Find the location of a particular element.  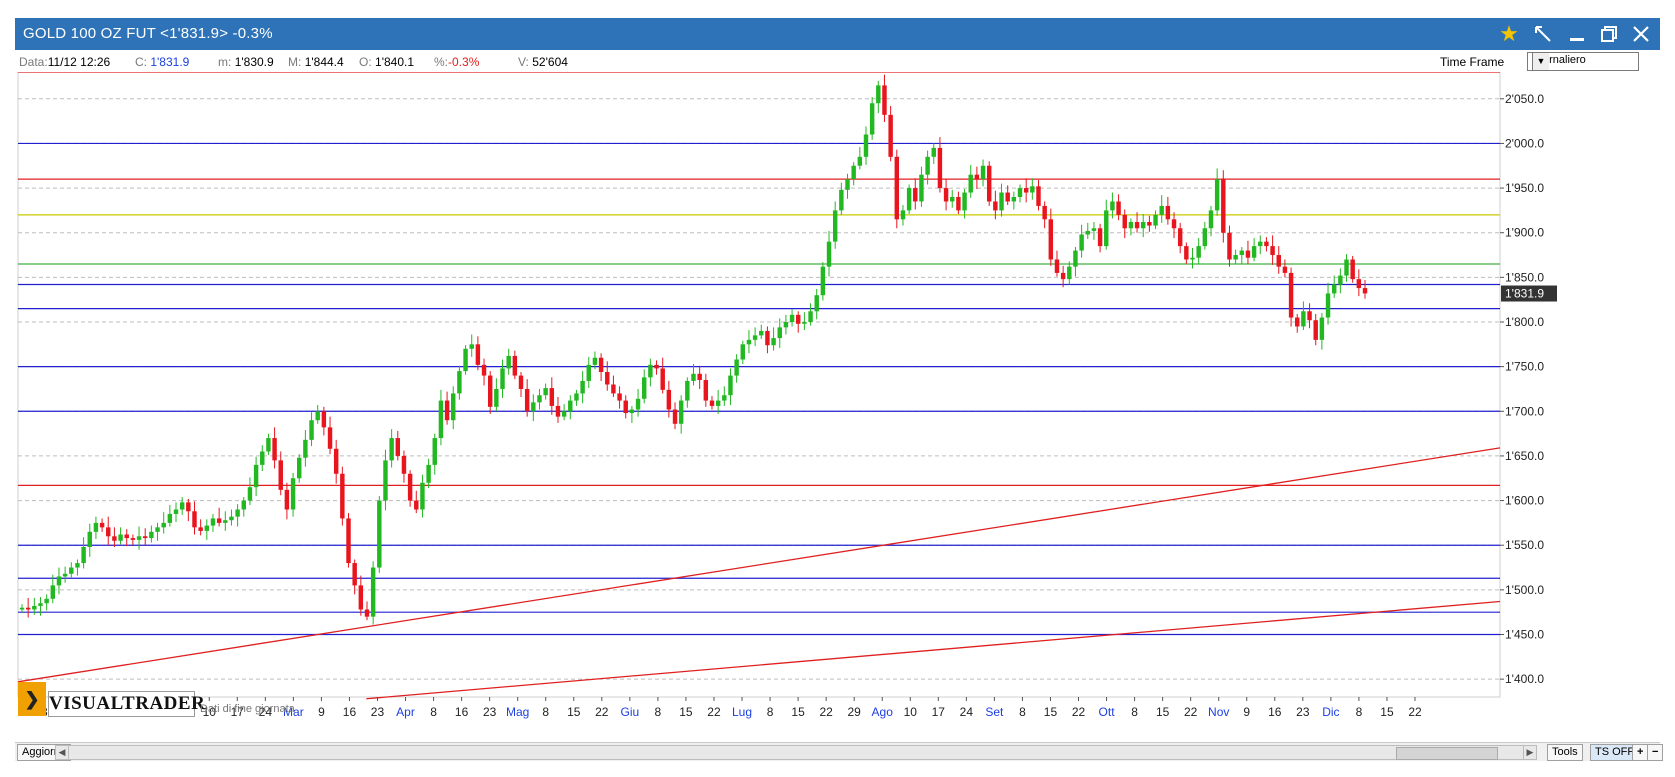

x-tick-label: 10 is located at coordinates (911, 712).